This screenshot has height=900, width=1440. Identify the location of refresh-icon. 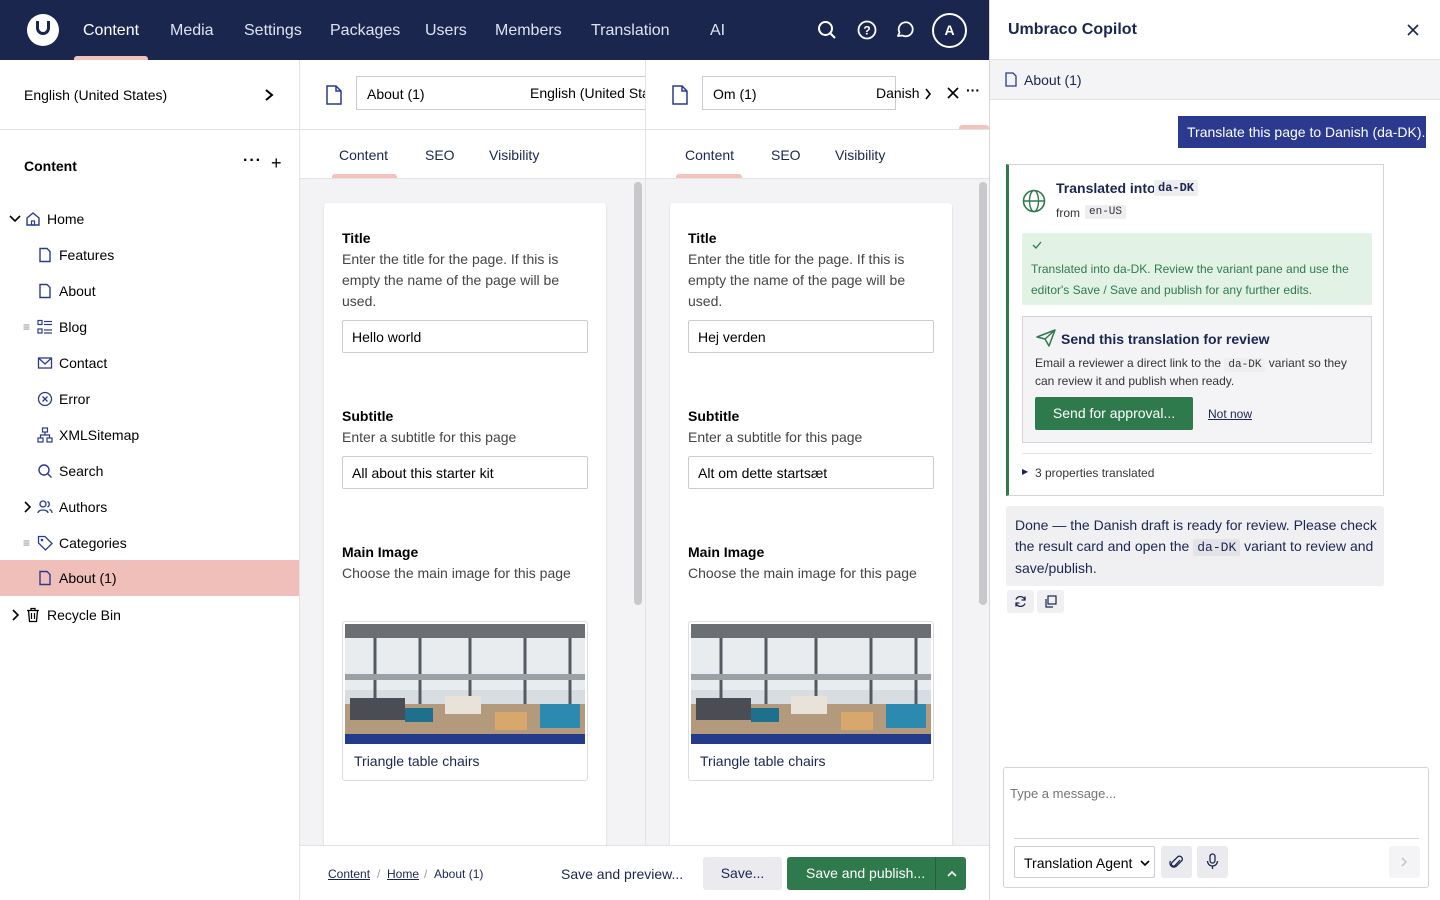
(1020, 601).